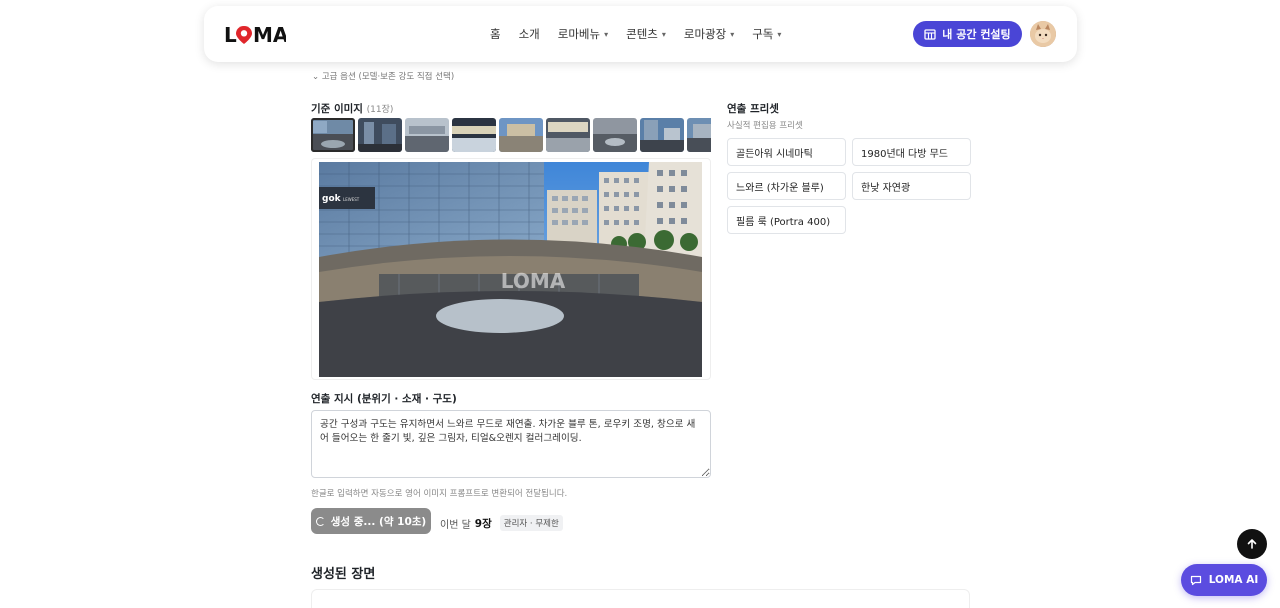  Describe the element at coordinates (332, 199) in the screenshot. I see `svg-text: gok` at that location.